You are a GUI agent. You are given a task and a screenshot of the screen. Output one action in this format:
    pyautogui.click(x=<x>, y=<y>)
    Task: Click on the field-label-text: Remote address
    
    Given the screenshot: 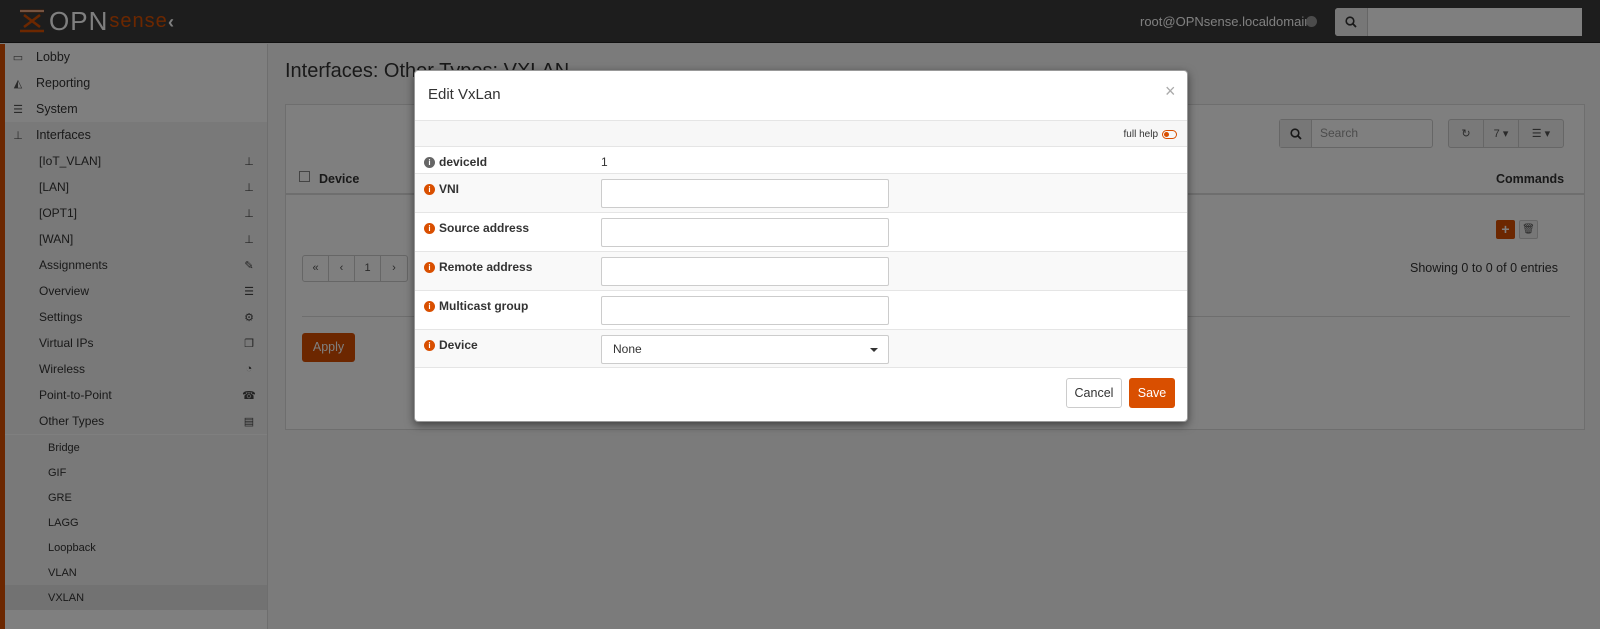 What is the action you would take?
    pyautogui.click(x=486, y=267)
    